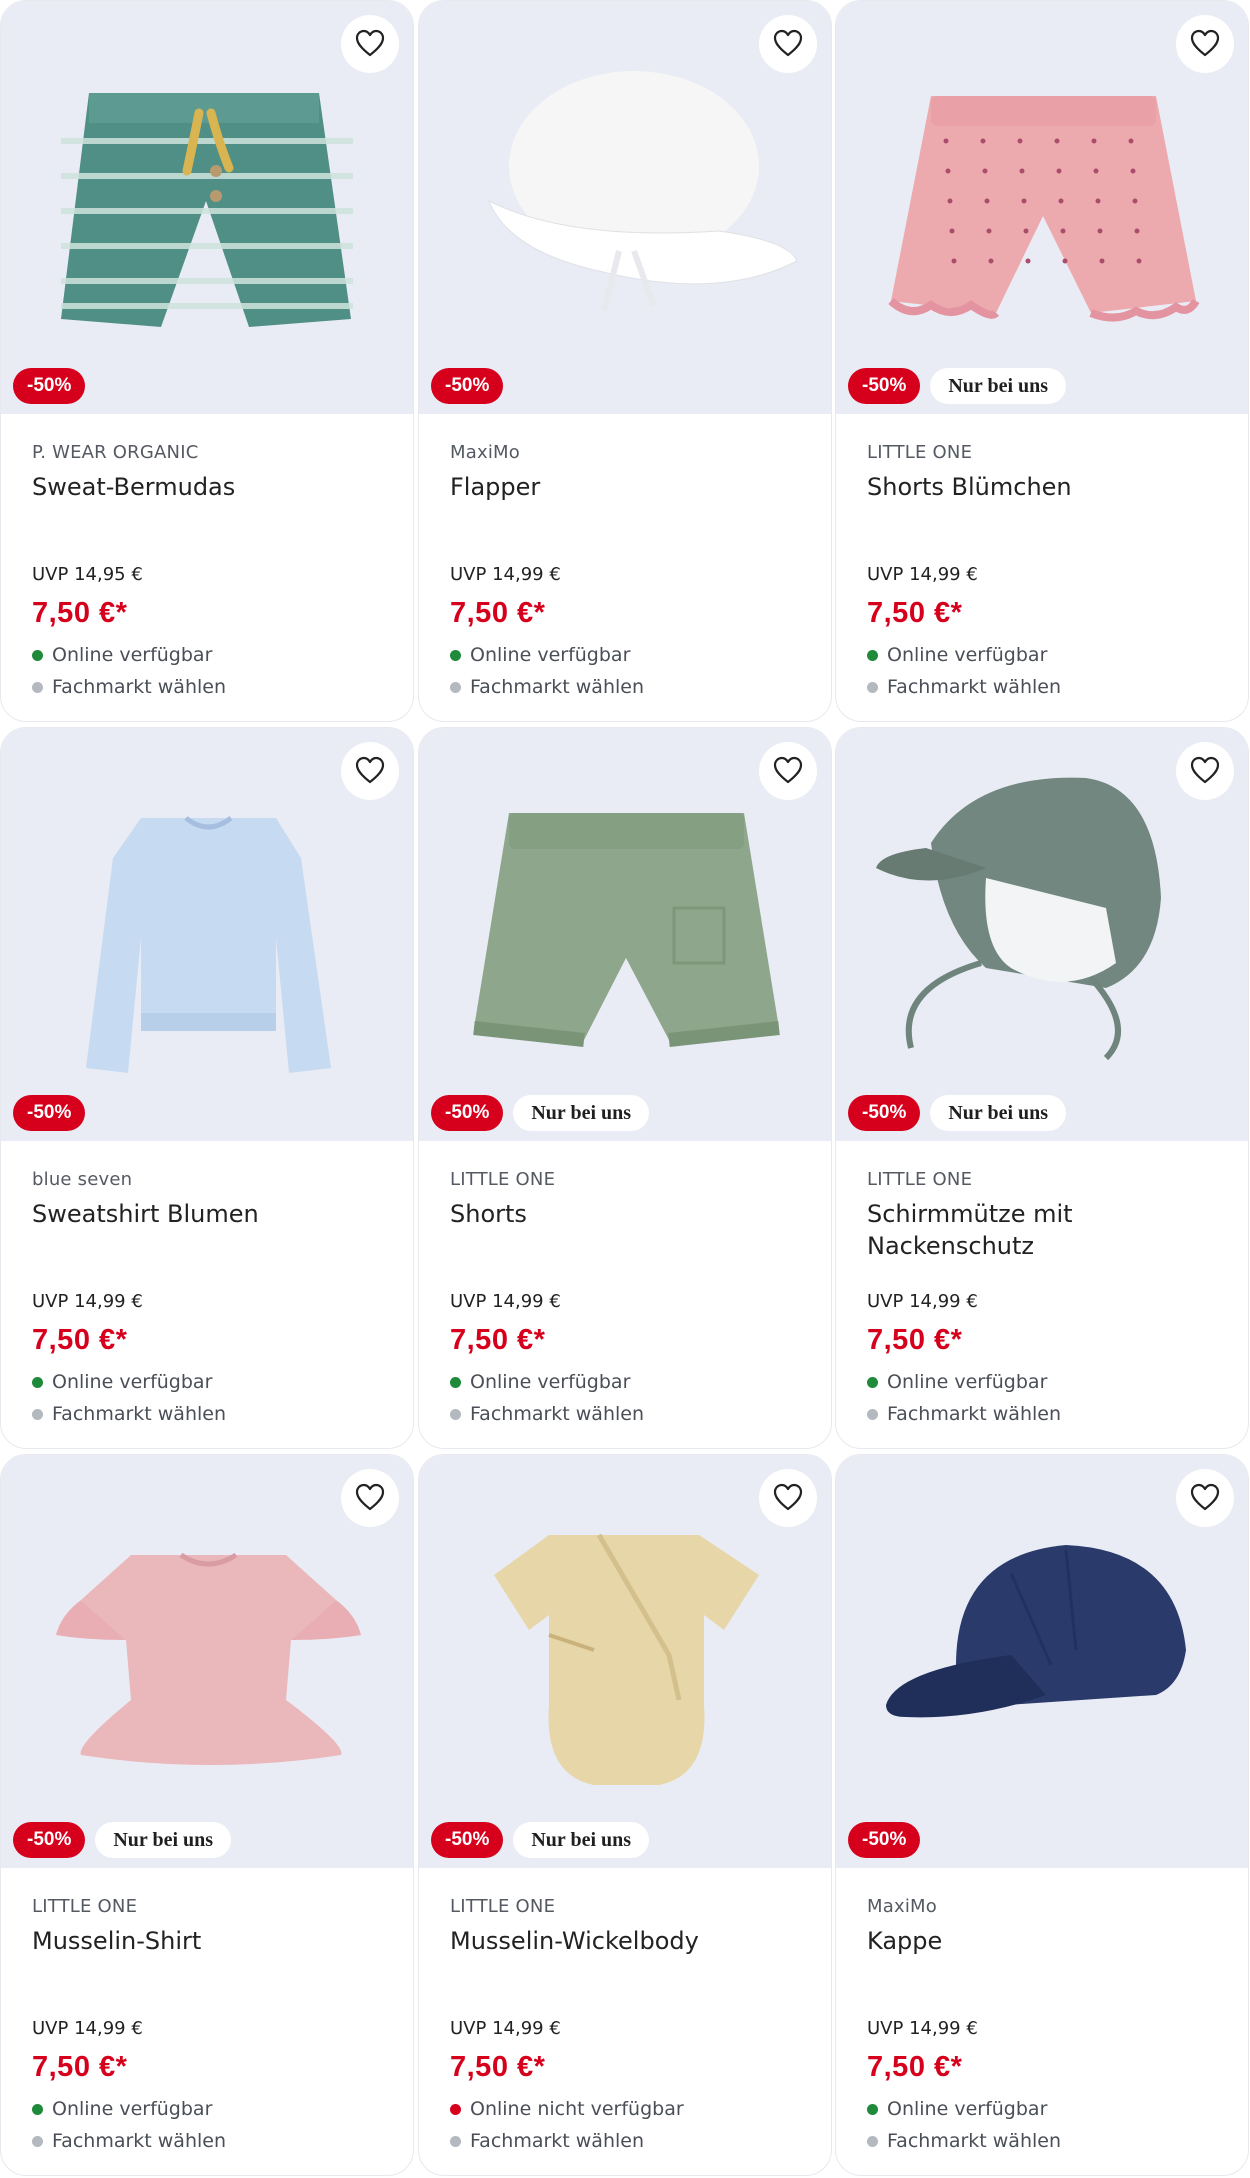 The width and height of the screenshot is (1250, 2178). Describe the element at coordinates (115, 452) in the screenshot. I see `product-brand: P. WEAR ORGANIC` at that location.